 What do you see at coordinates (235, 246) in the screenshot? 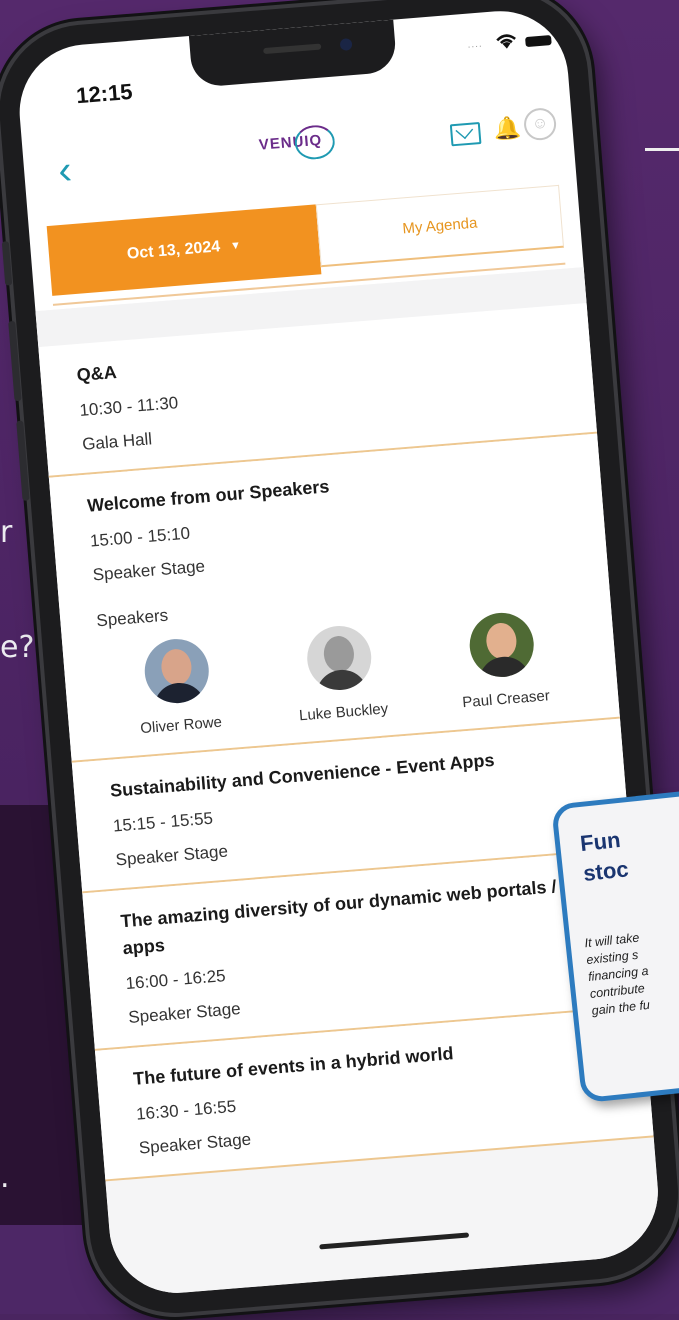
I see `caret-down-icon: ▼` at bounding box center [235, 246].